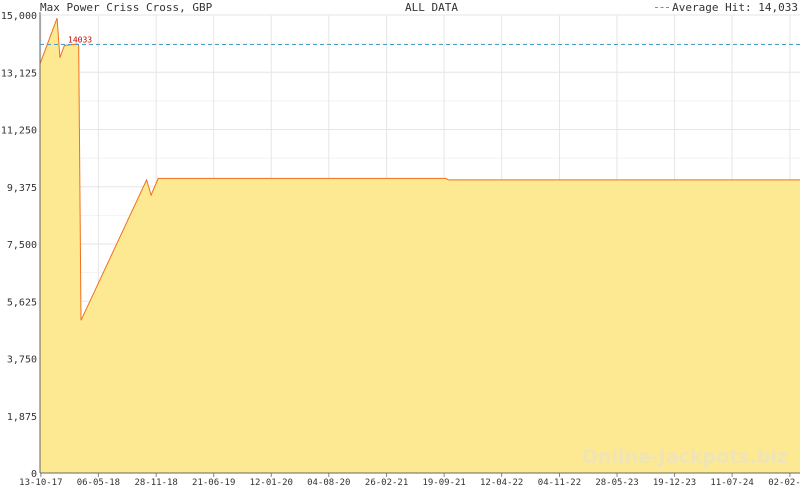  I want to click on average-value-label: 14033, so click(80, 40).